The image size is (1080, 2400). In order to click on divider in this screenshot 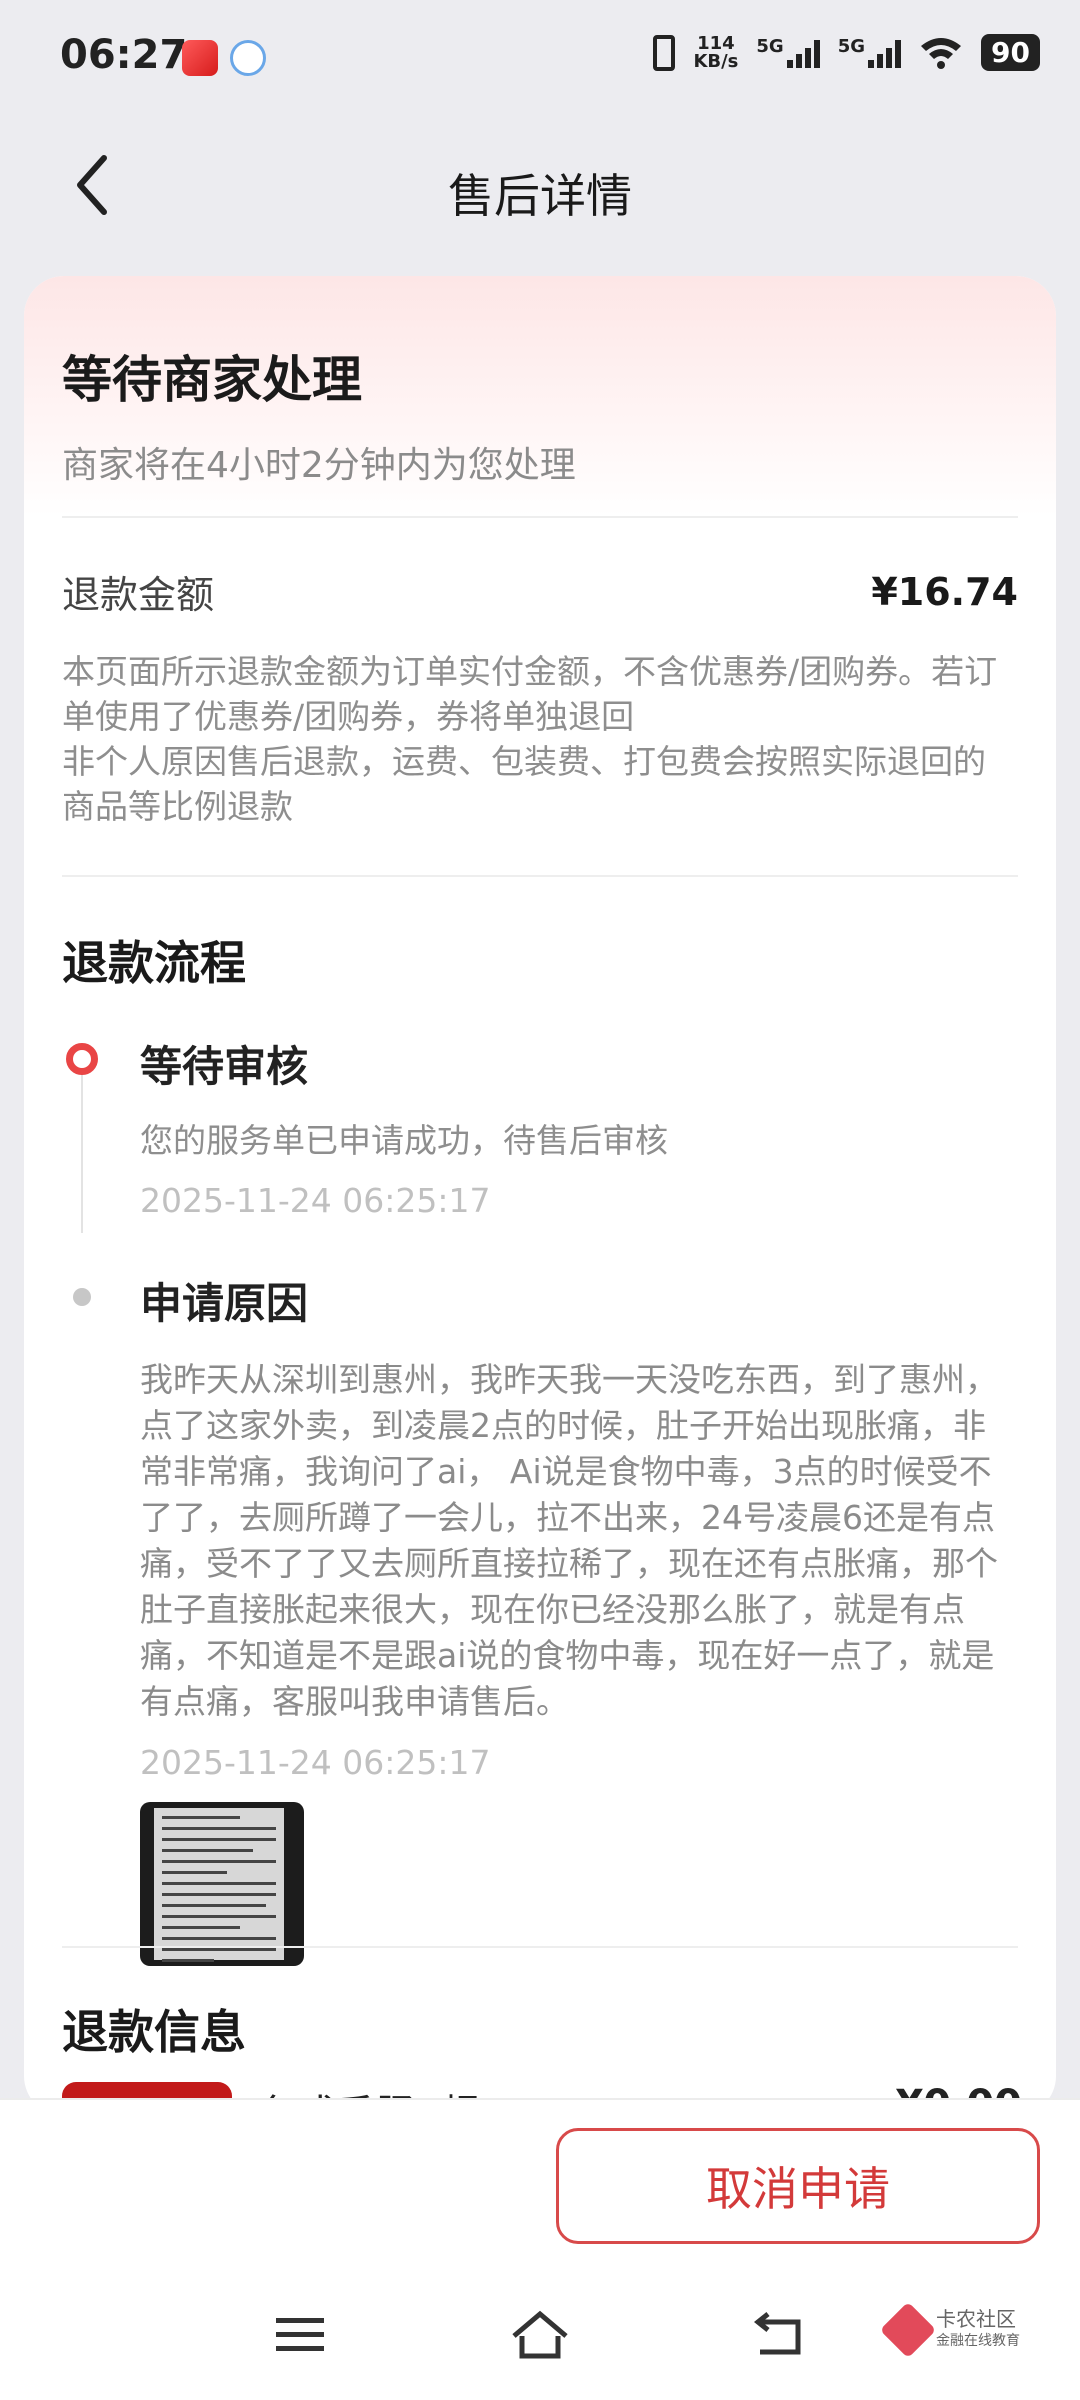, I will do `click(540, 1947)`.